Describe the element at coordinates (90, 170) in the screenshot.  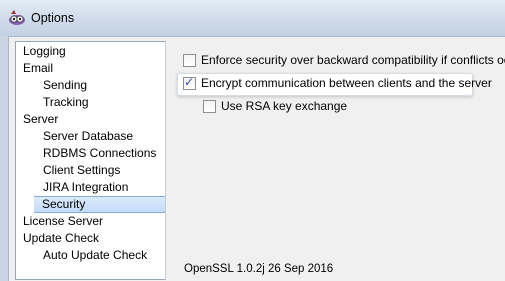
I see `tree-item-client-settings: Client Settings` at that location.